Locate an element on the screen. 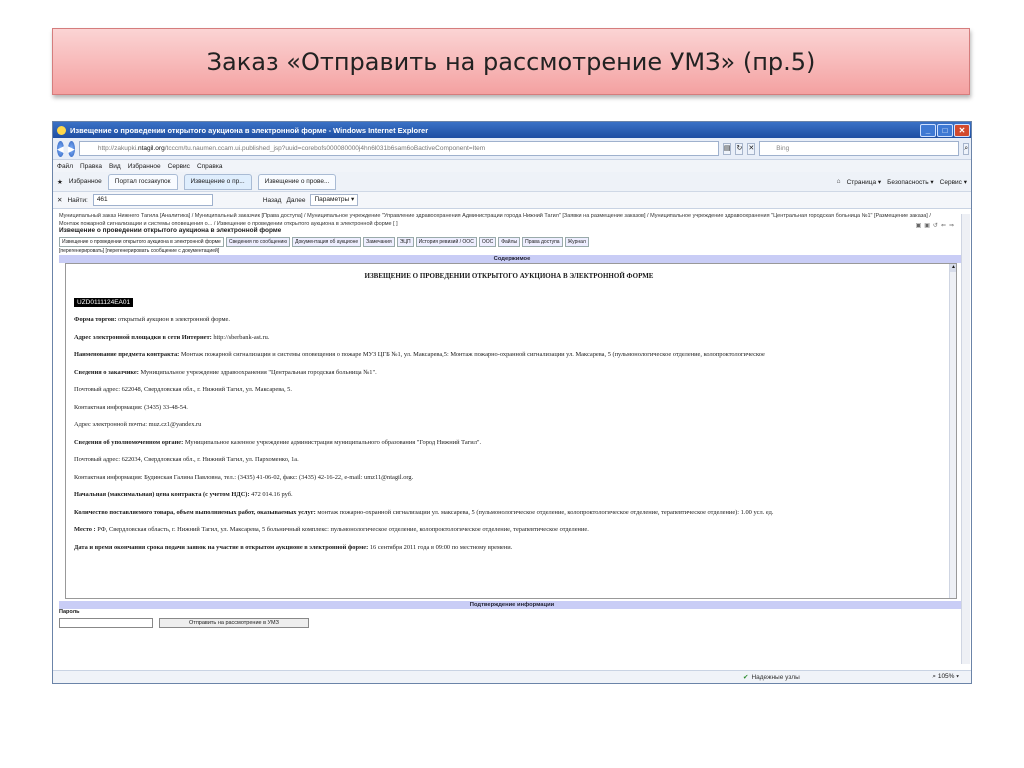 The height and width of the screenshot is (768, 1024). home-icon: ⌂ is located at coordinates (839, 182).